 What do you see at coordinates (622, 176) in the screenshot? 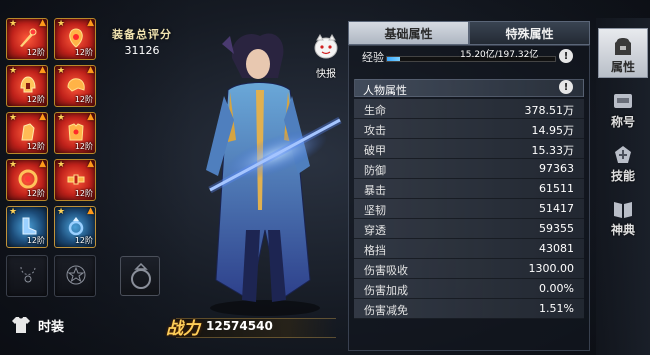
I see `nav-label: 技能` at bounding box center [622, 176].